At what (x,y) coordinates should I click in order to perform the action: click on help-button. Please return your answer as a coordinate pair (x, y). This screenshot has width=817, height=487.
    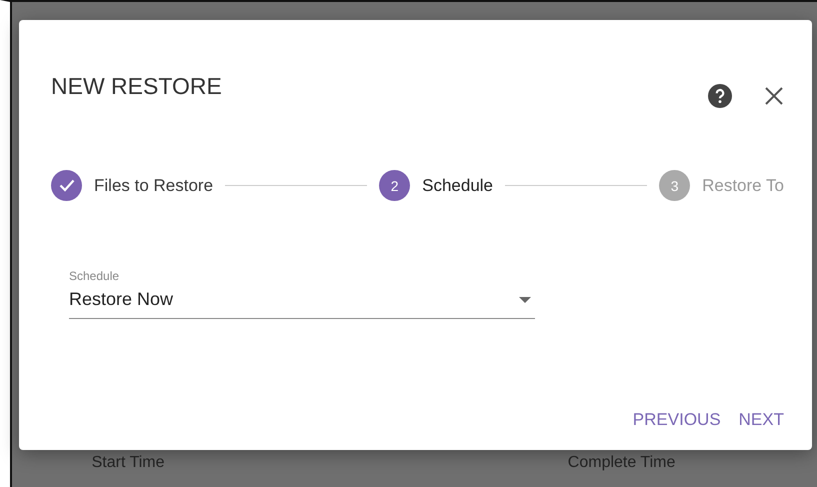
    Looking at the image, I should click on (720, 96).